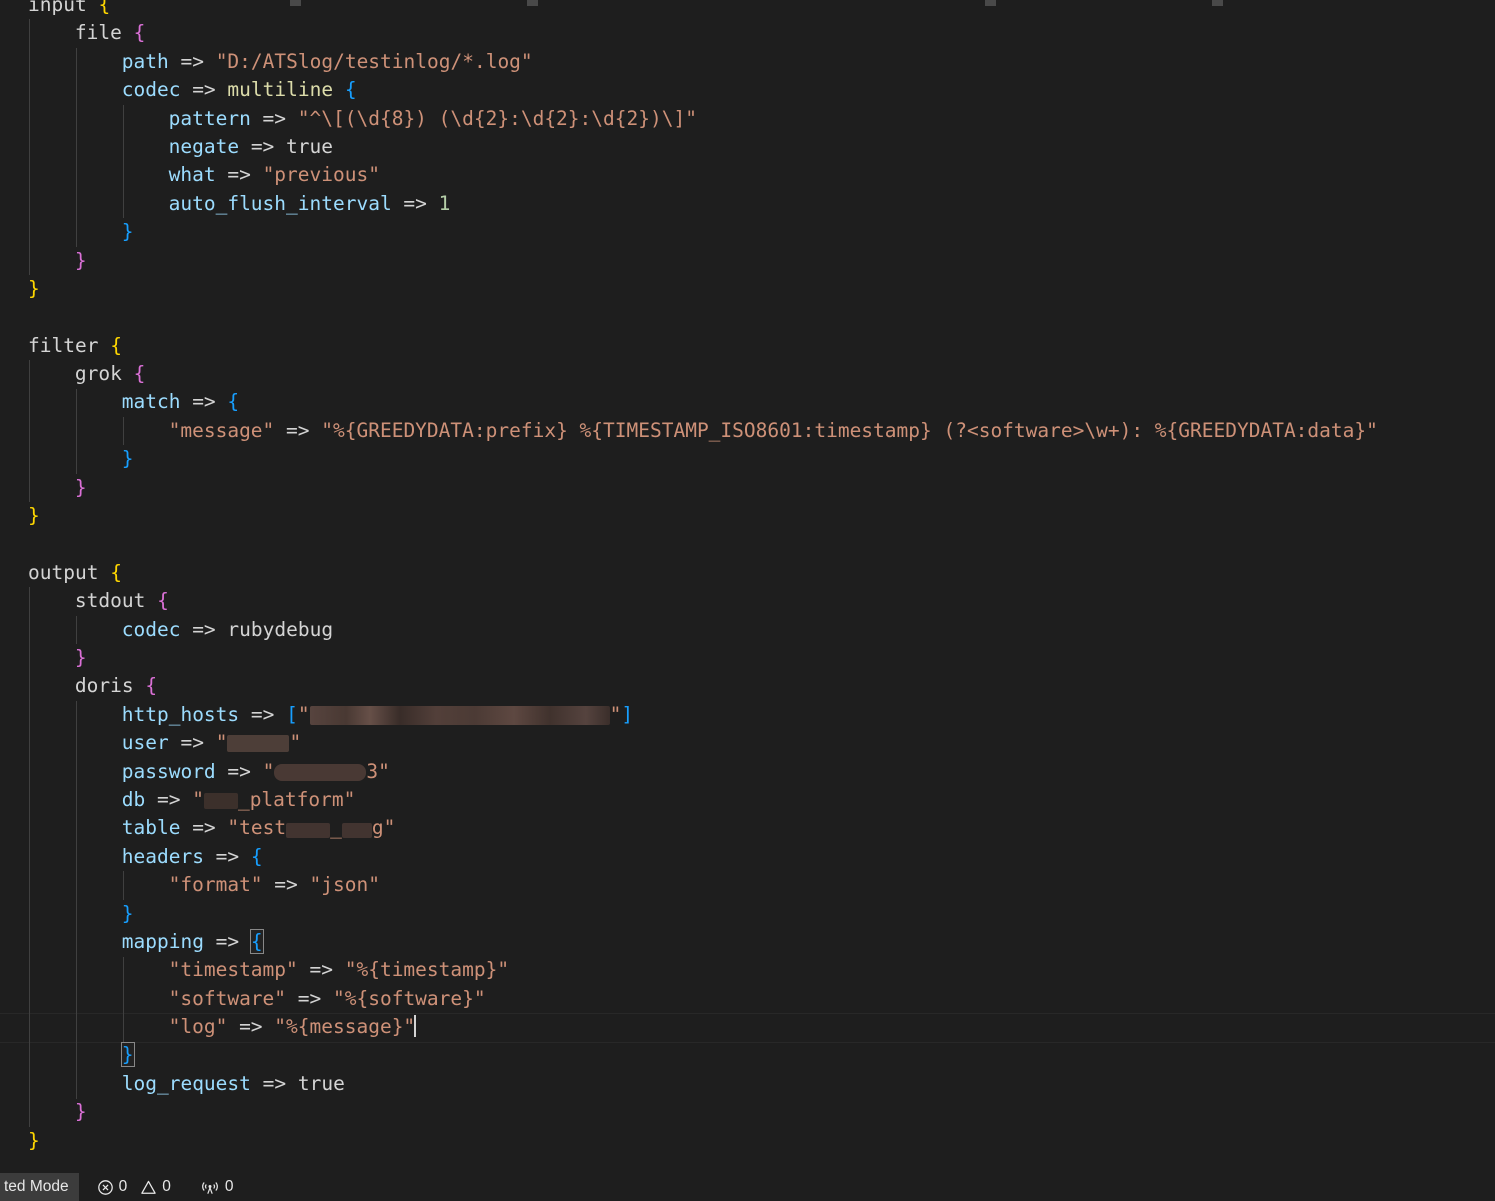 The height and width of the screenshot is (1201, 1495). I want to click on code-line: doris {, so click(747, 686).